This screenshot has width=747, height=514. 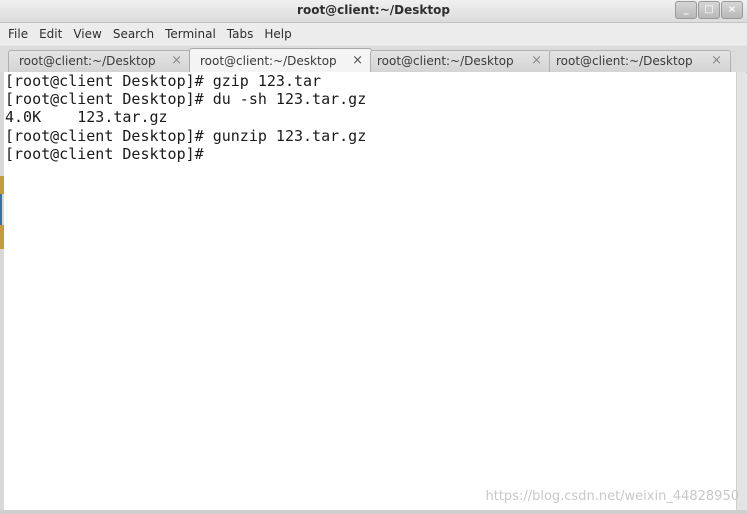 What do you see at coordinates (190, 34) in the screenshot?
I see `menu-terminal: Terminal` at bounding box center [190, 34].